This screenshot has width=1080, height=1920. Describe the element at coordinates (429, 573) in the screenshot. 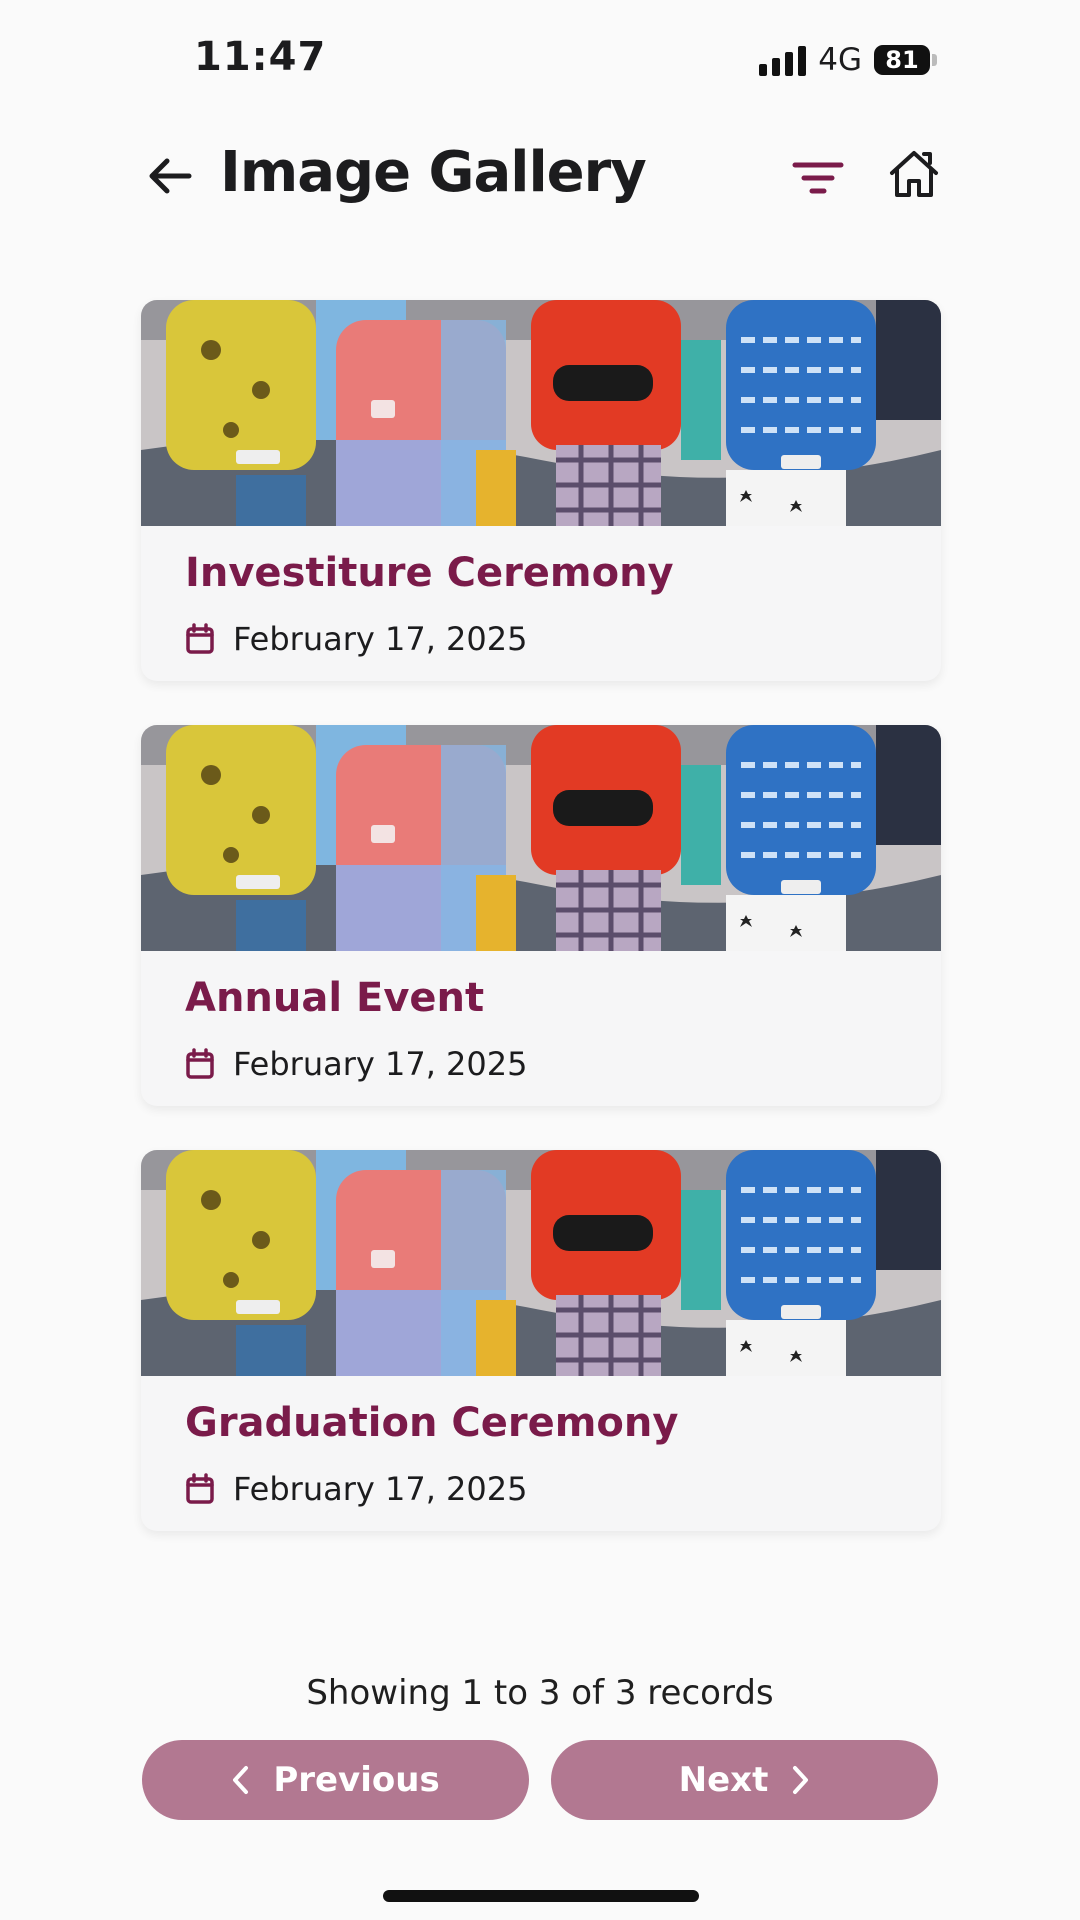

I see `card-title: Investiture Ceremony` at that location.